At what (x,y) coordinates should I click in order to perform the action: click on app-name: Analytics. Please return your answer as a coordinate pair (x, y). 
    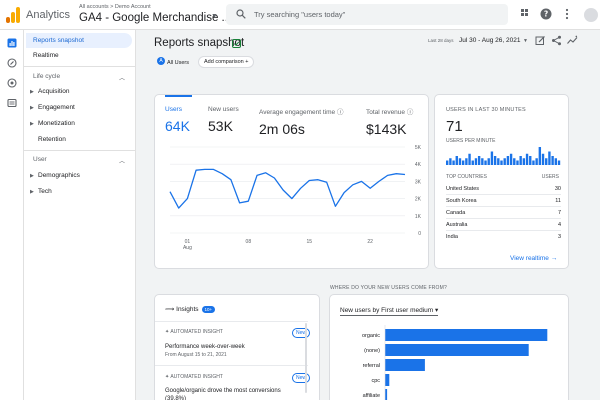
    Looking at the image, I should click on (48, 15).